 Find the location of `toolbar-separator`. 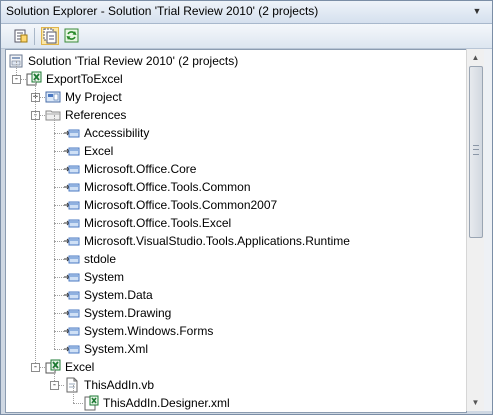

toolbar-separator is located at coordinates (34, 36).